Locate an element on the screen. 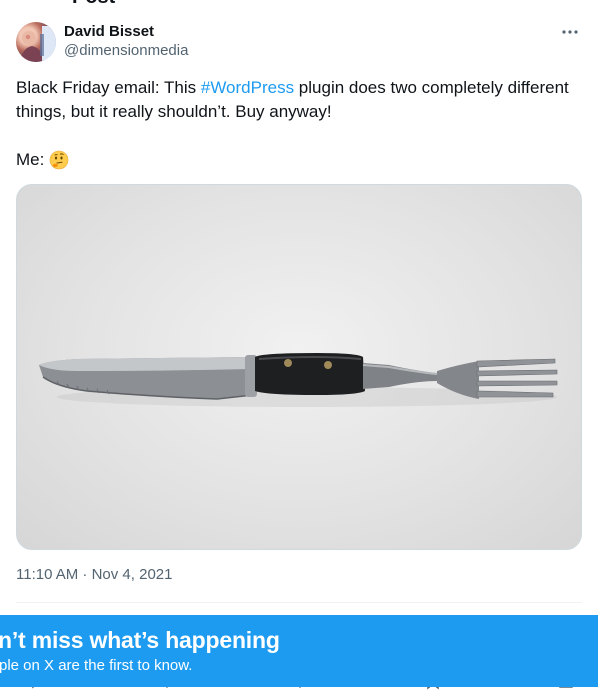 The image size is (598, 693). avatar is located at coordinates (36, 42).